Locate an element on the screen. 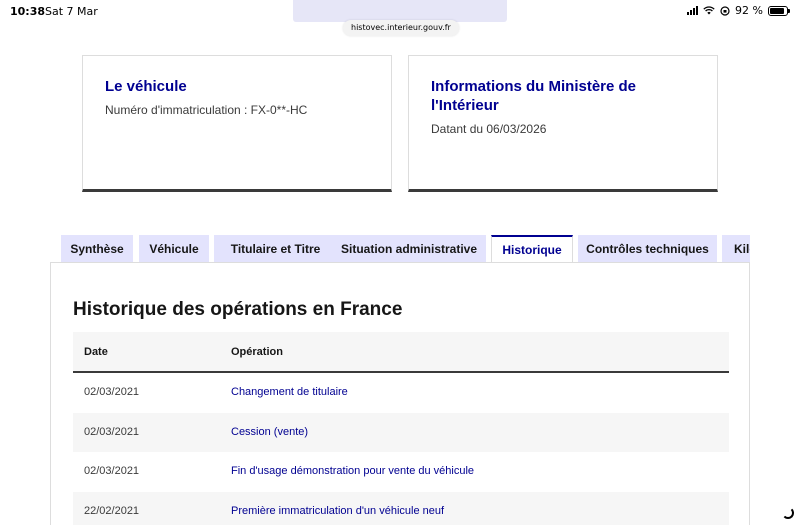 This screenshot has height=525, width=800. tab-situation-administrative: Situation administrative is located at coordinates (409, 249).